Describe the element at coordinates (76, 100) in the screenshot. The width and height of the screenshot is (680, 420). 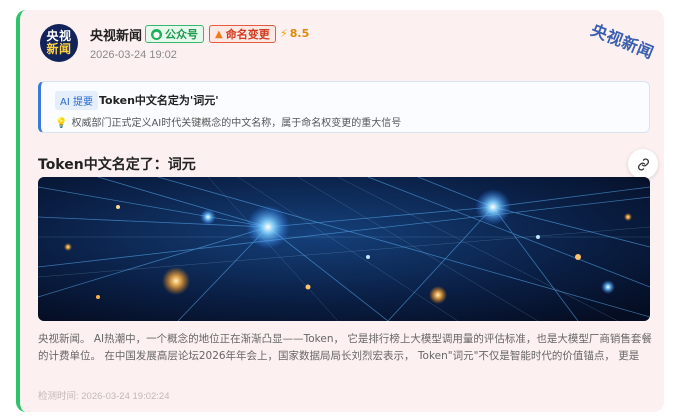
I see `ai-summary-tag: AI 提要` at that location.